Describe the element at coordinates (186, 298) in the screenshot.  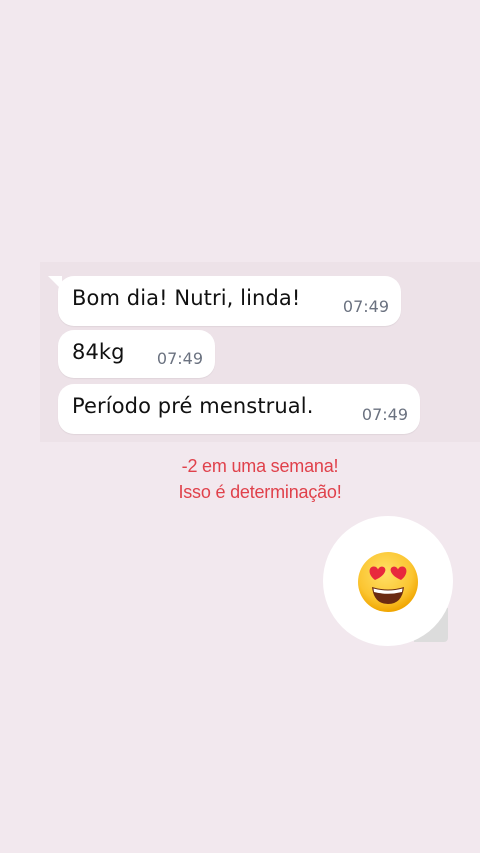
I see `message-text: Bom dia! Nutri, linda!` at that location.